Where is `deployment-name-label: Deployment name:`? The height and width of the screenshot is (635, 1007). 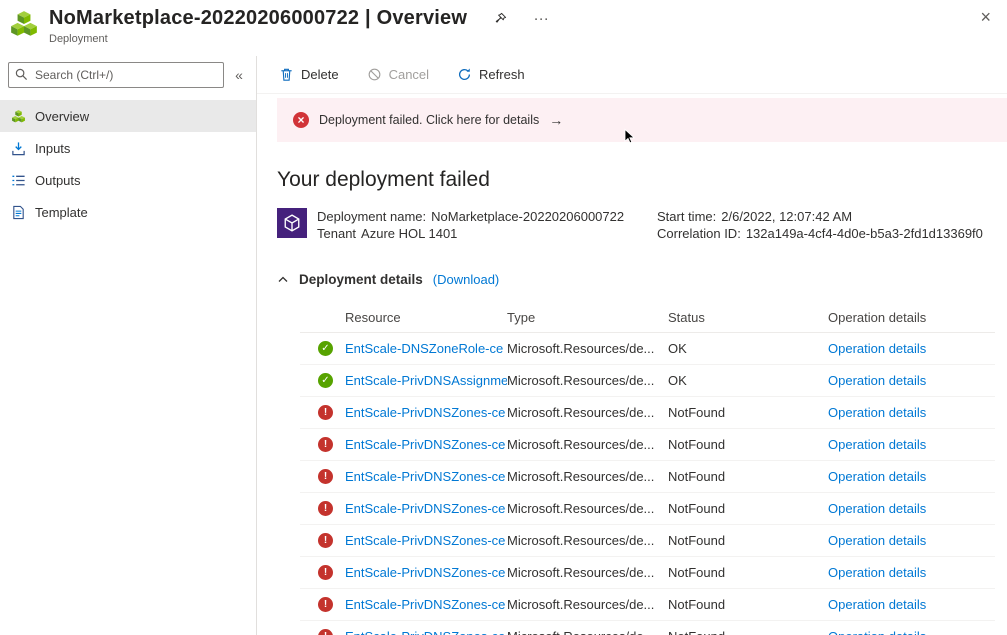 deployment-name-label: Deployment name: is located at coordinates (372, 216).